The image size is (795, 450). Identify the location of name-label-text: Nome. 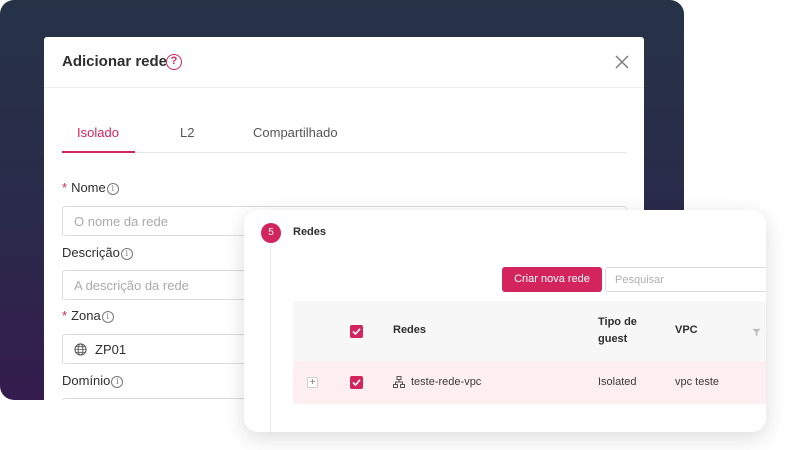
(88, 187).